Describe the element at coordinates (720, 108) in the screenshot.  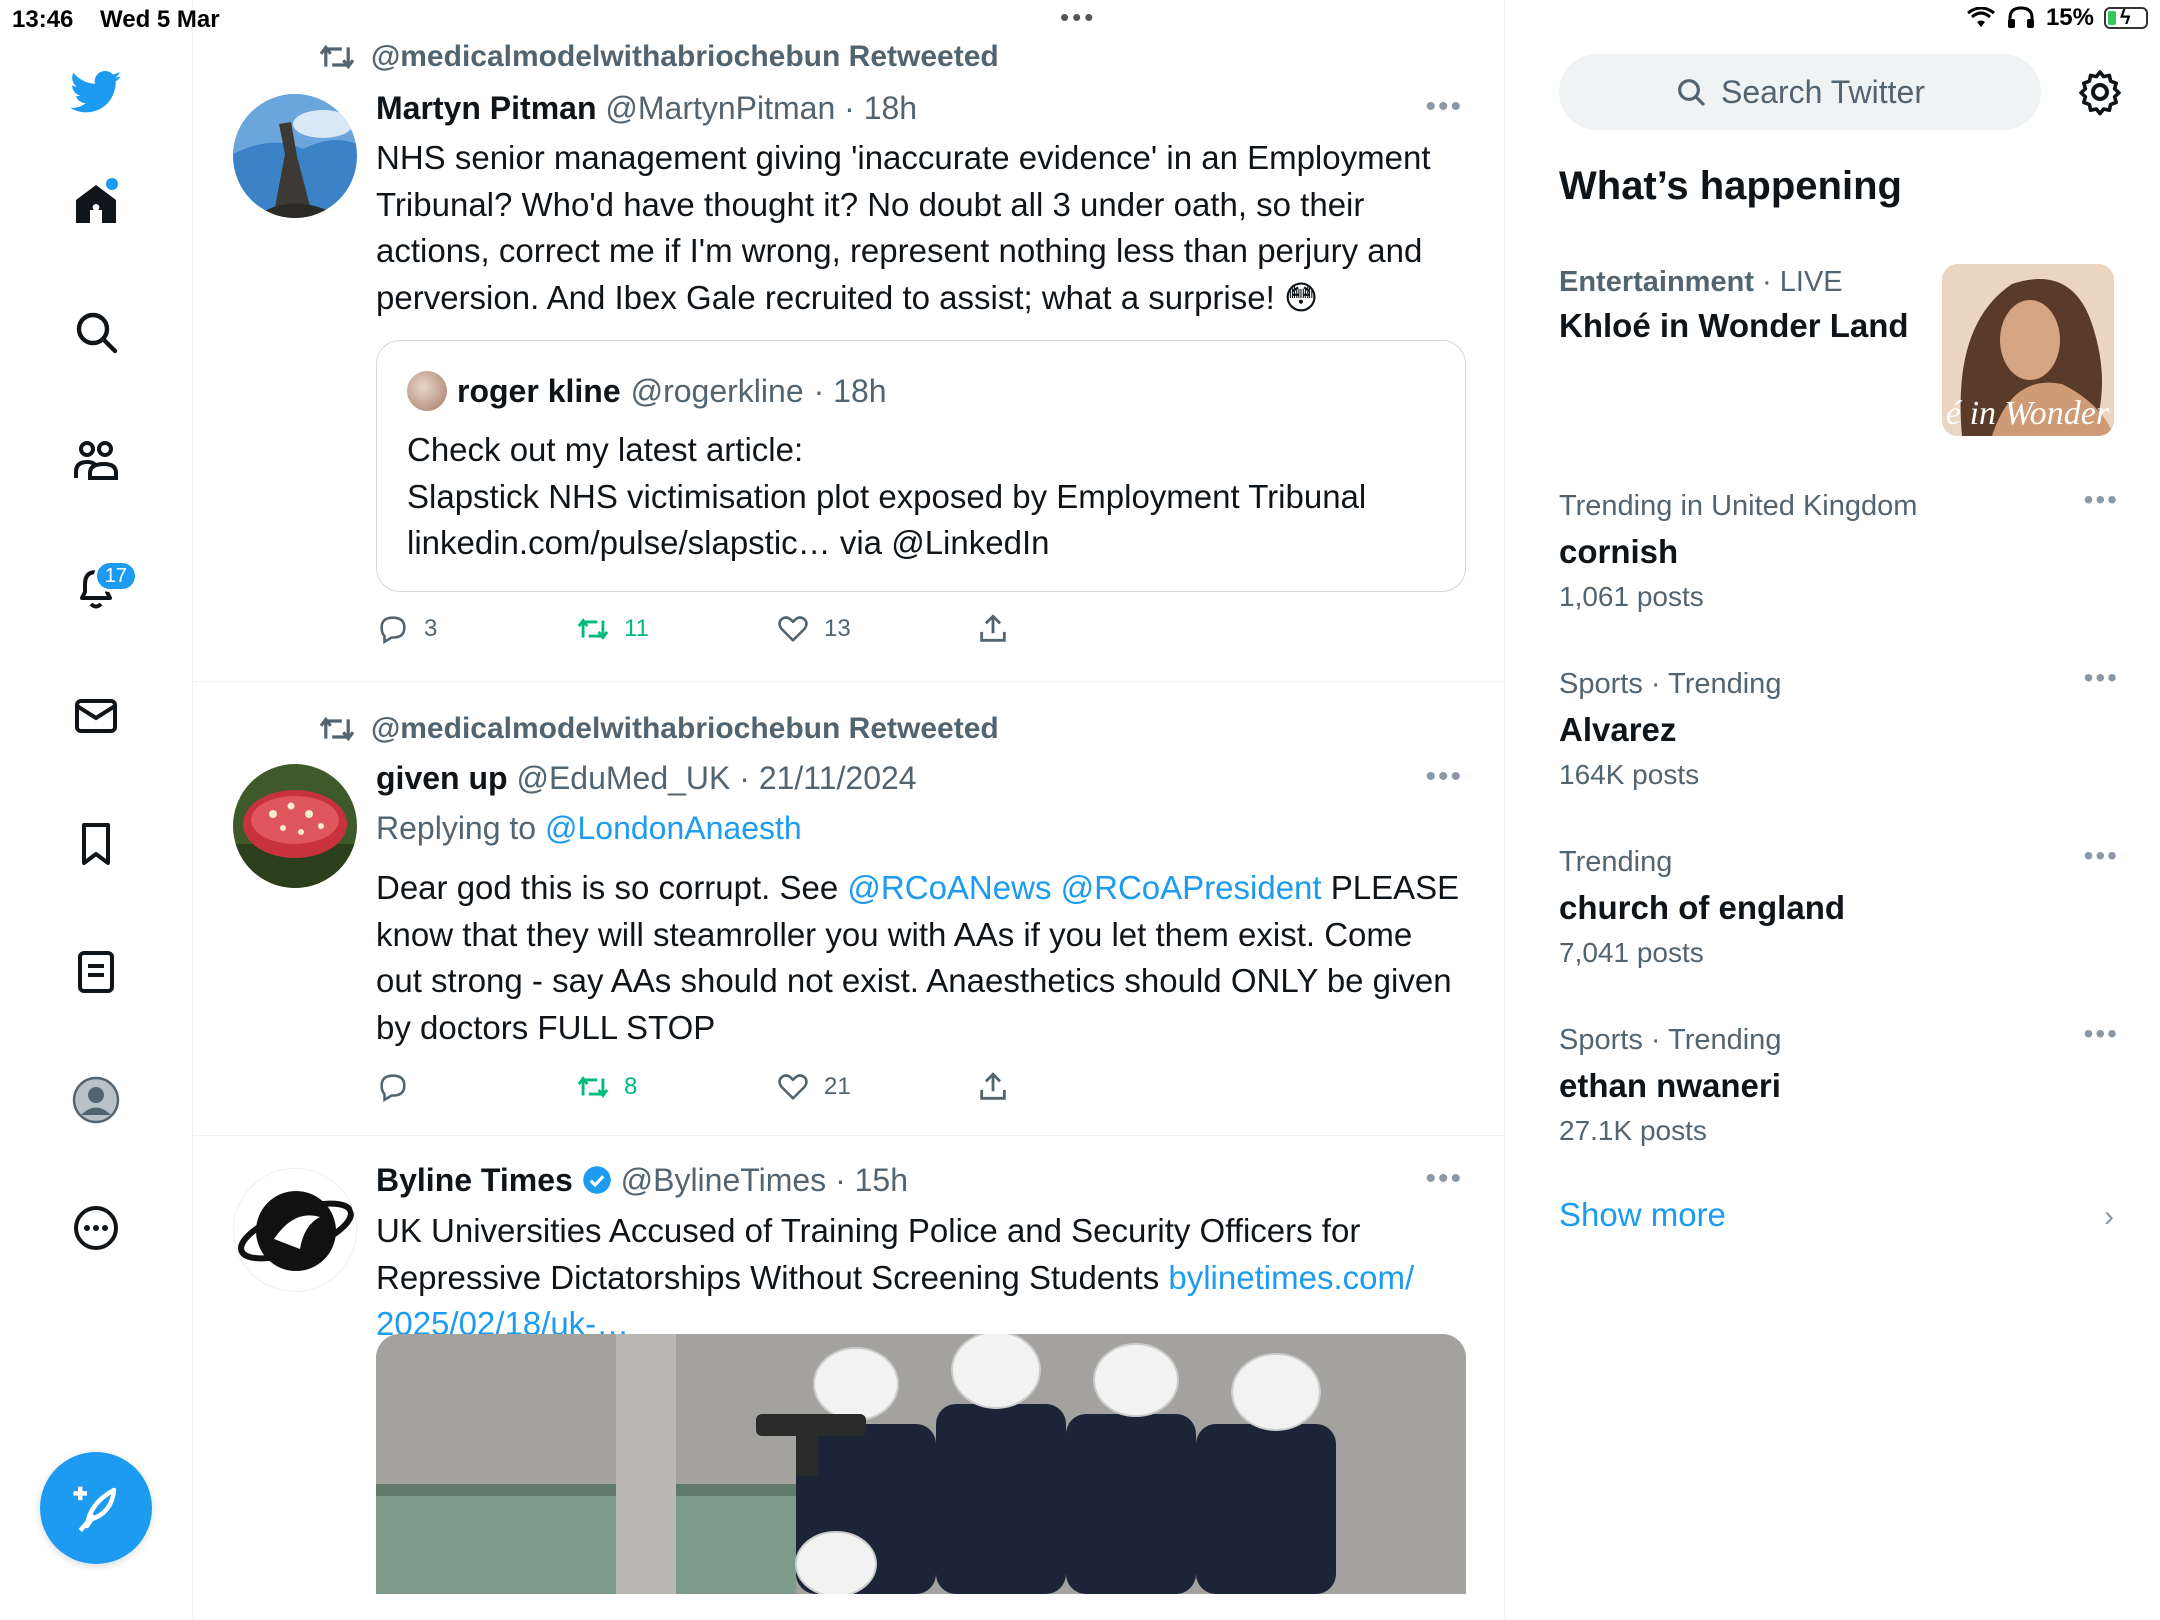
I see `author-handle: @MartynPitman` at that location.